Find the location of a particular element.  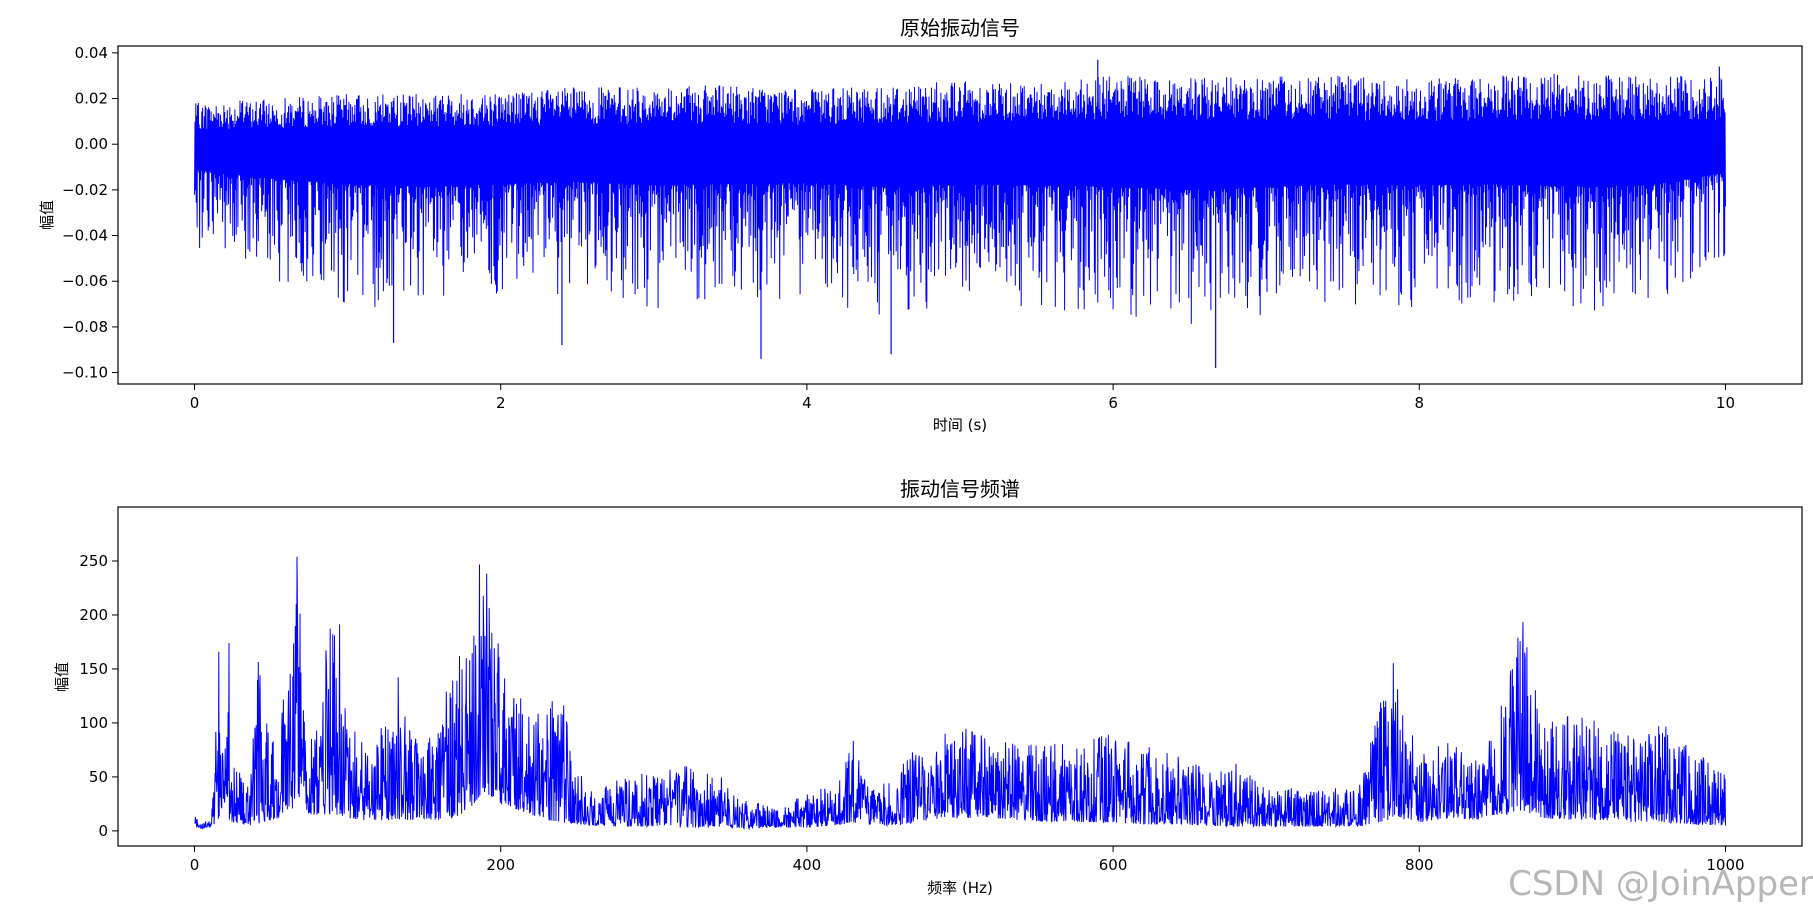

x-tick-label: 400 is located at coordinates (807, 865).